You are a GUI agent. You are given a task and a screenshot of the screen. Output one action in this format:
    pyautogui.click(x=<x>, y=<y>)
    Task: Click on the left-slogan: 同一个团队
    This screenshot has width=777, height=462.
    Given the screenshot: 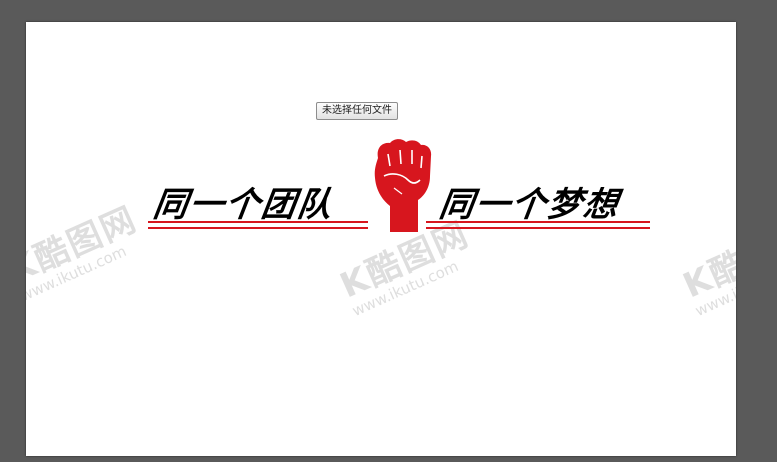 What is the action you would take?
    pyautogui.click(x=243, y=205)
    